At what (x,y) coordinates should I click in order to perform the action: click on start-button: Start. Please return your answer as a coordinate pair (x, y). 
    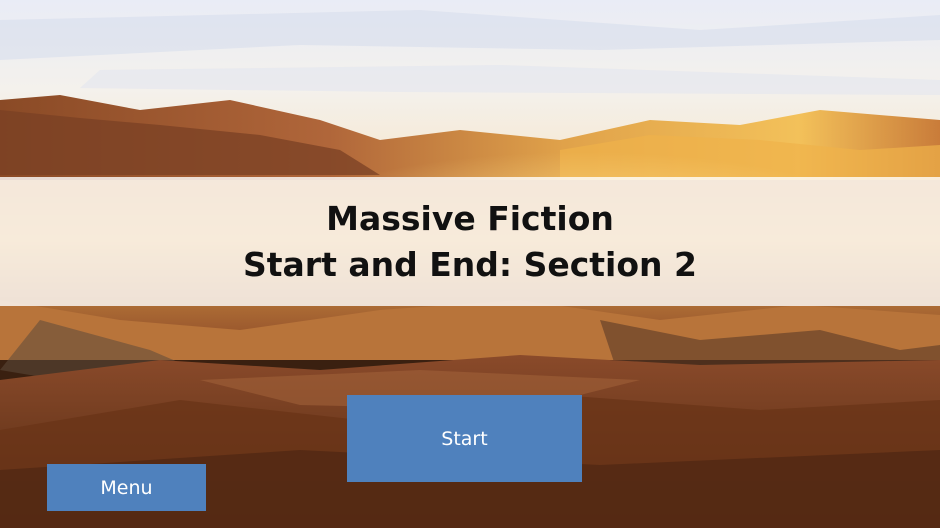
    Looking at the image, I should click on (464, 438).